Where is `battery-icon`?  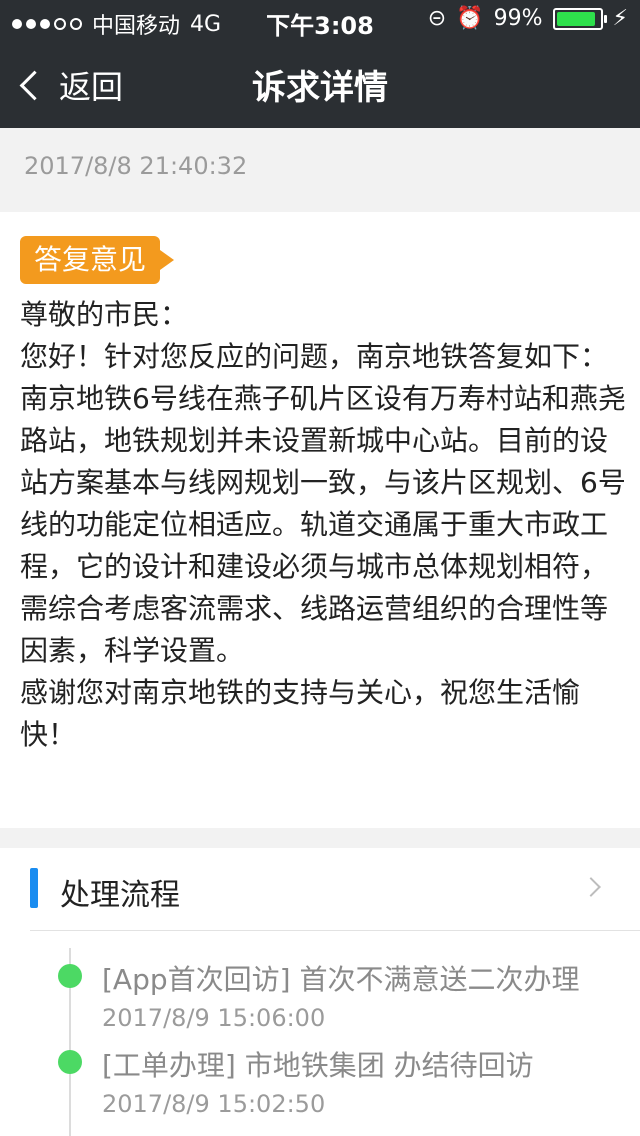
battery-icon is located at coordinates (579, 18).